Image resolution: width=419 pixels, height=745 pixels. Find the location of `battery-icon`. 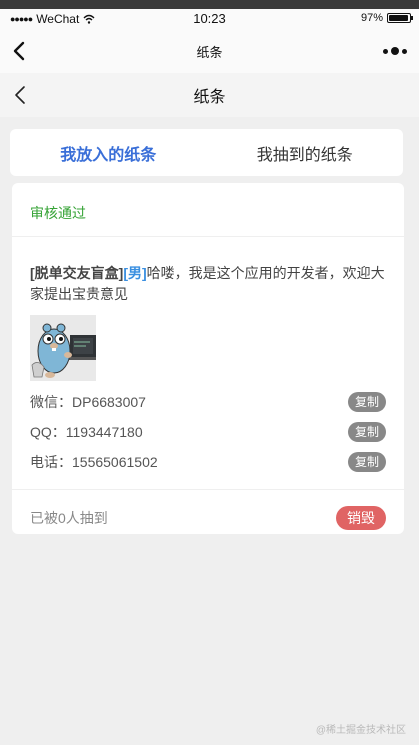

battery-icon is located at coordinates (400, 18).